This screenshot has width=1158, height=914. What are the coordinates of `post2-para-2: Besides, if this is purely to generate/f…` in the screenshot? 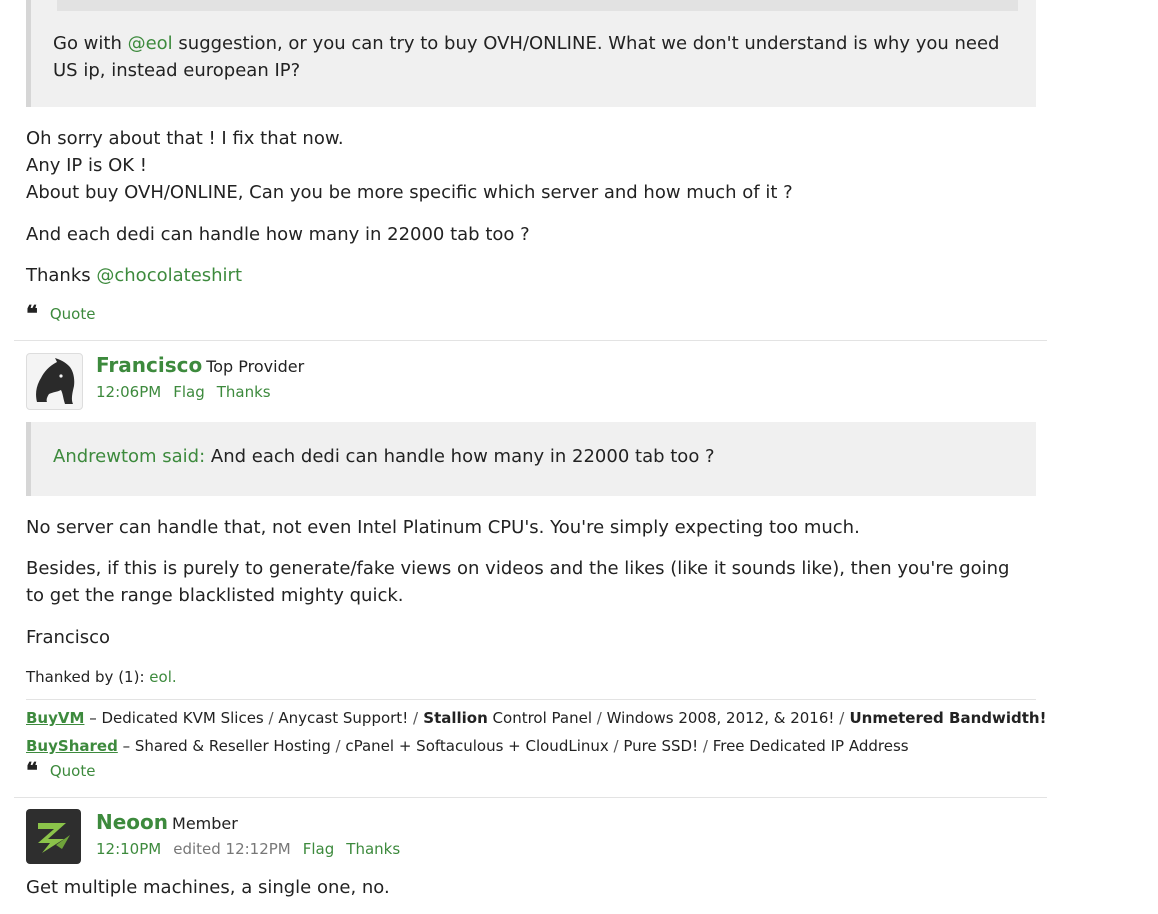 It's located at (518, 582).